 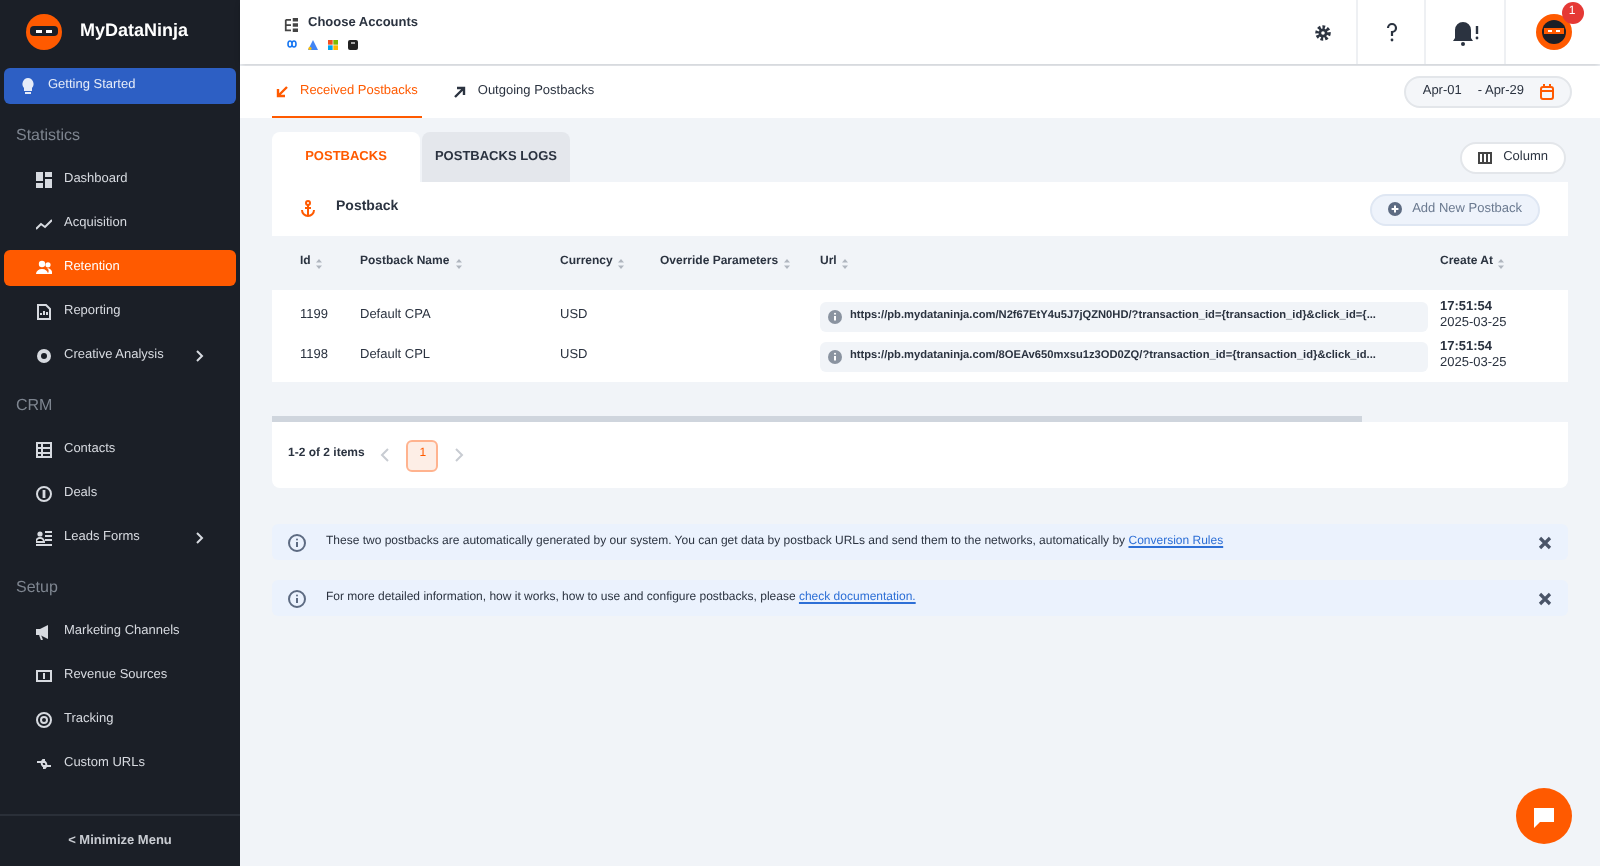 I want to click on ninja-avatar-icon, so click(x=1553, y=32).